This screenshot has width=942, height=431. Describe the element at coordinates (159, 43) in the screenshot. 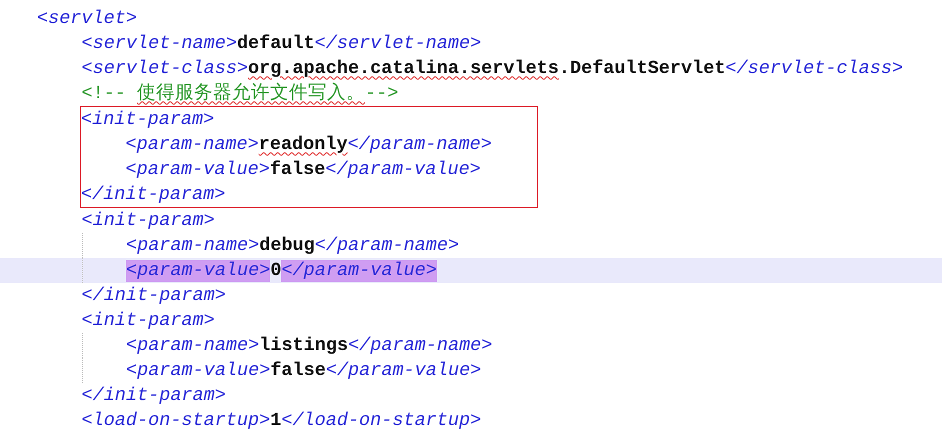

I see `xml-tag: <servlet-name>` at that location.